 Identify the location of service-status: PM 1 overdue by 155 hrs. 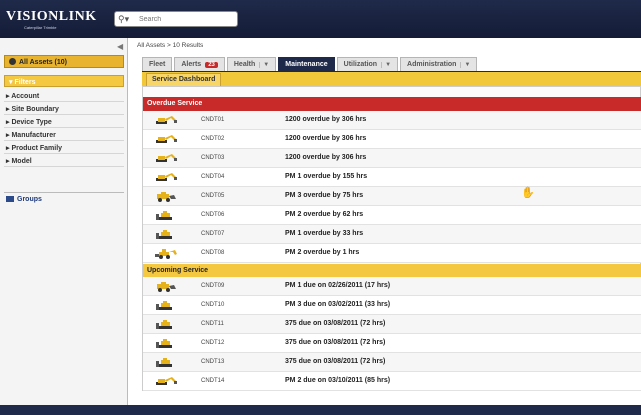
(326, 176).